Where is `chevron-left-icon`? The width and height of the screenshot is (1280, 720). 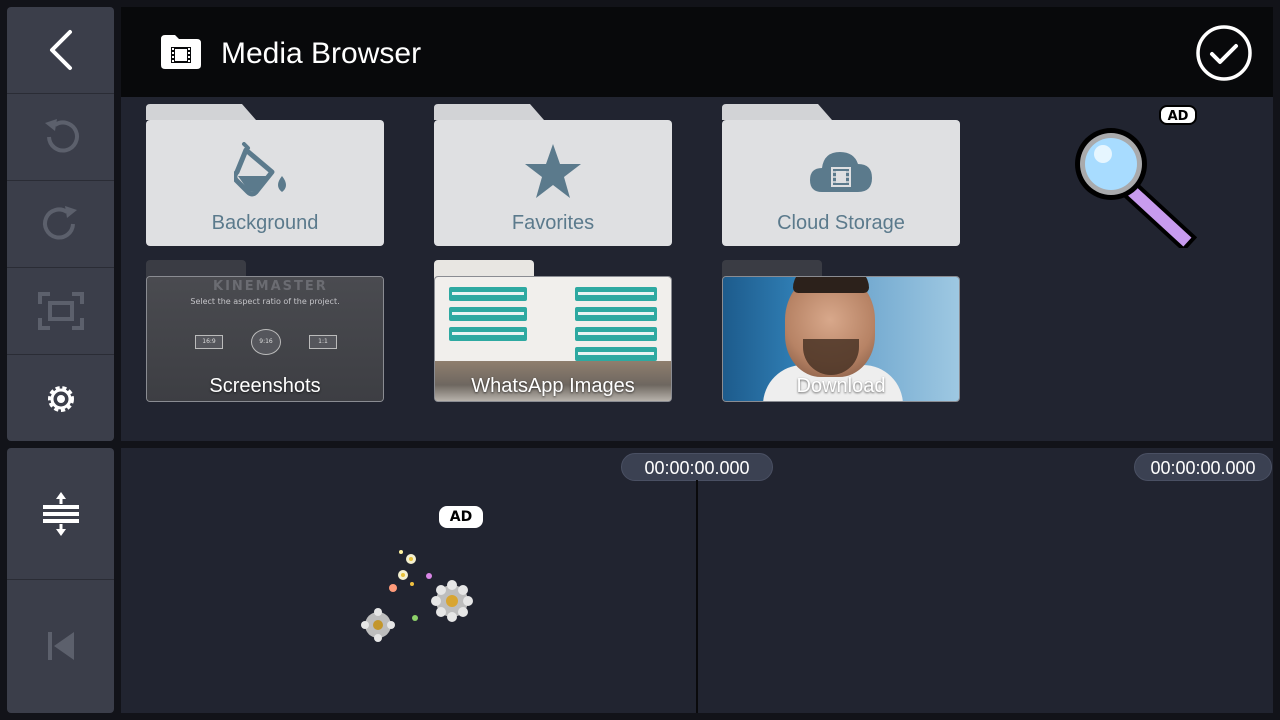
chevron-left-icon is located at coordinates (60, 50).